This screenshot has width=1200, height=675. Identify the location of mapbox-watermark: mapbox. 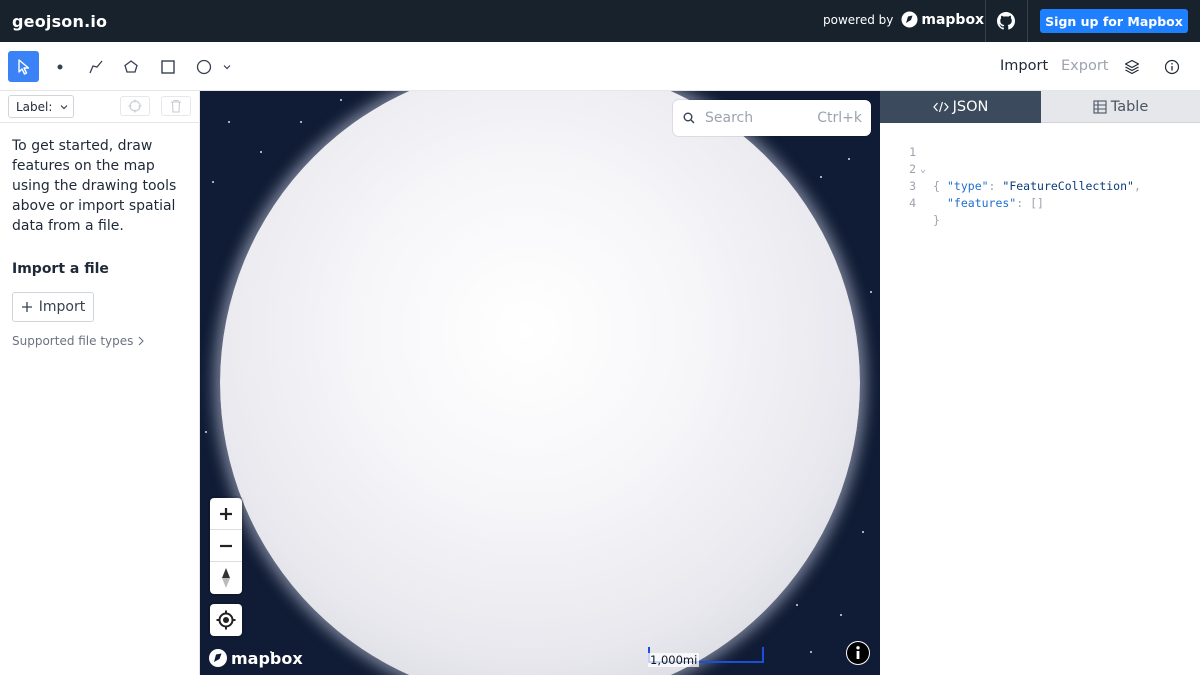
(255, 658).